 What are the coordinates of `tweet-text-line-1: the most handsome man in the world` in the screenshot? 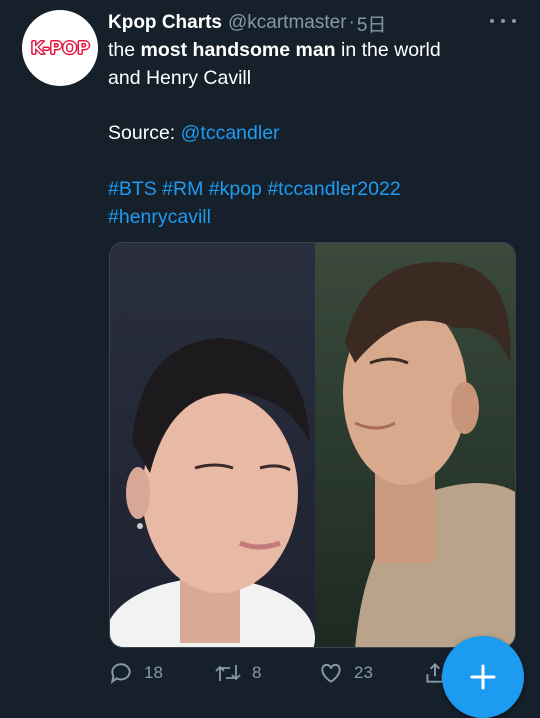 It's located at (274, 50).